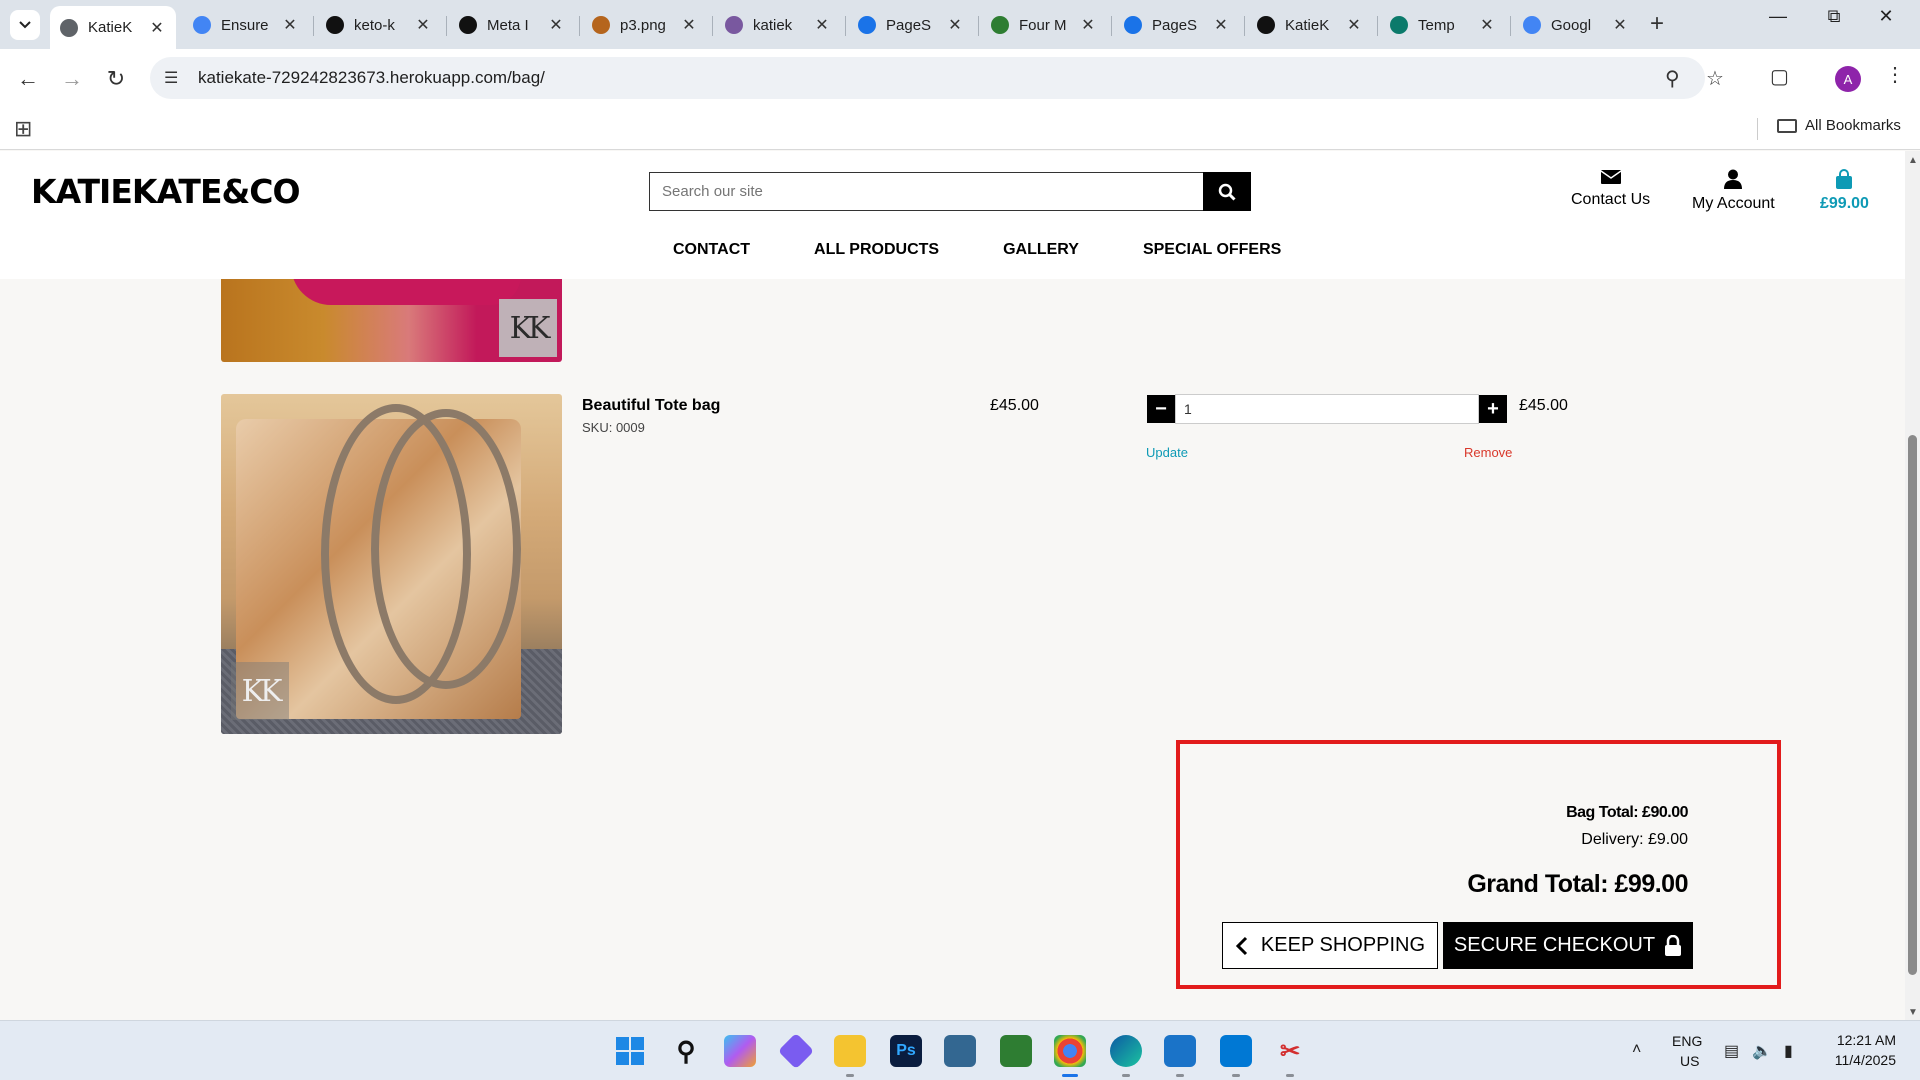 The height and width of the screenshot is (1080, 1920). What do you see at coordinates (1715, 78) in the screenshot?
I see `bookmark-star-icon: ☆` at bounding box center [1715, 78].